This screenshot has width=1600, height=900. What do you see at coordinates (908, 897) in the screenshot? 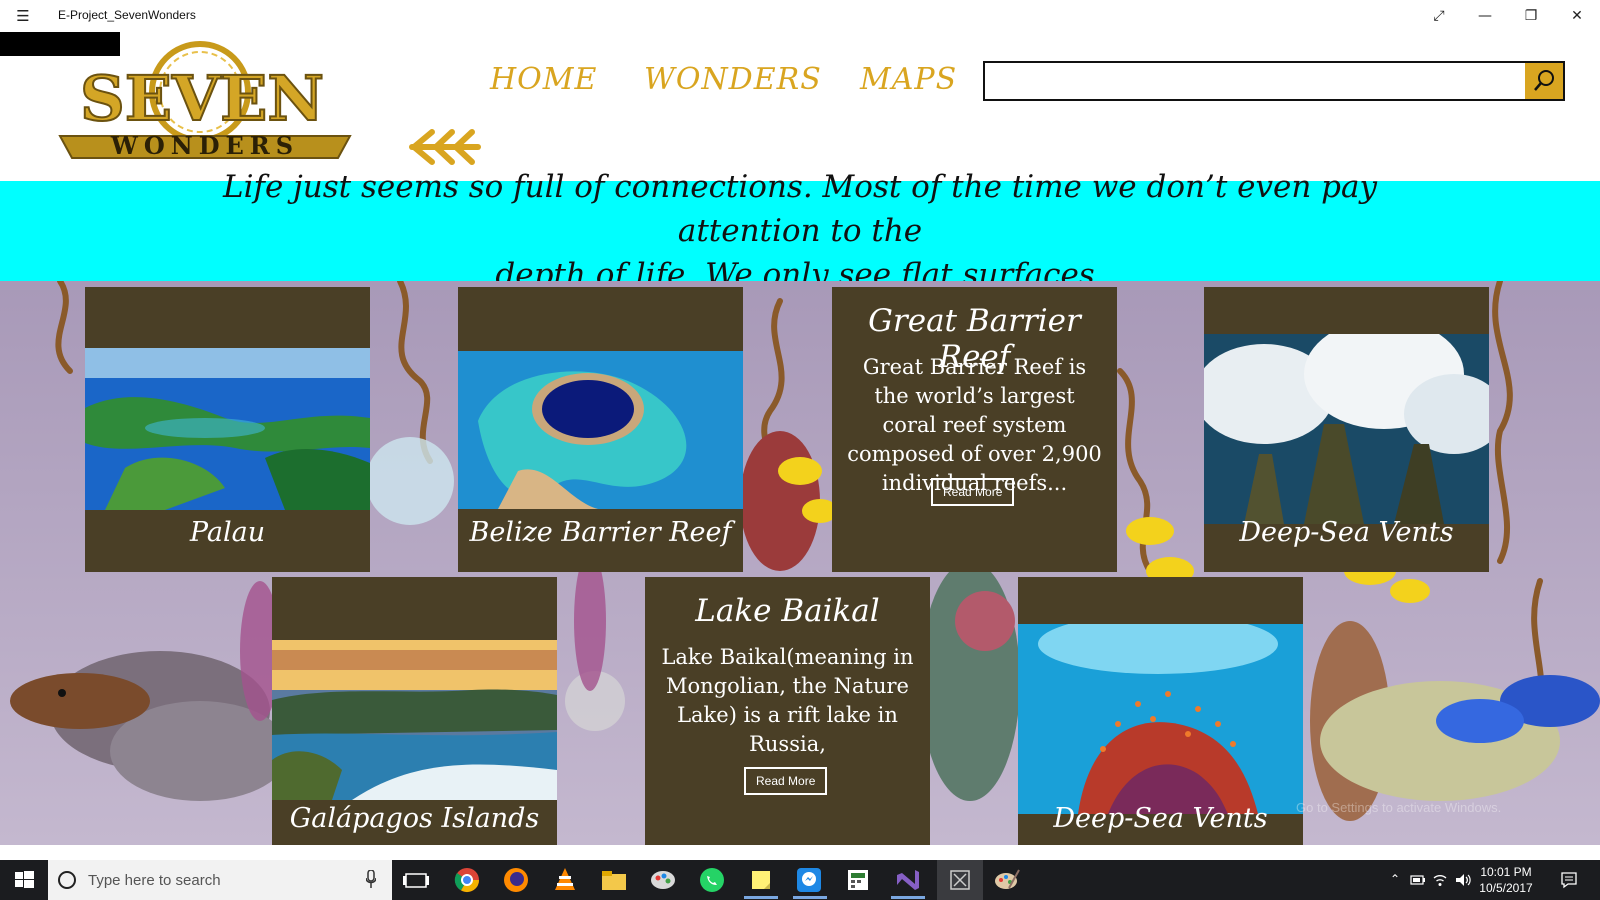
I see `visual-studio-active-indicator` at bounding box center [908, 897].